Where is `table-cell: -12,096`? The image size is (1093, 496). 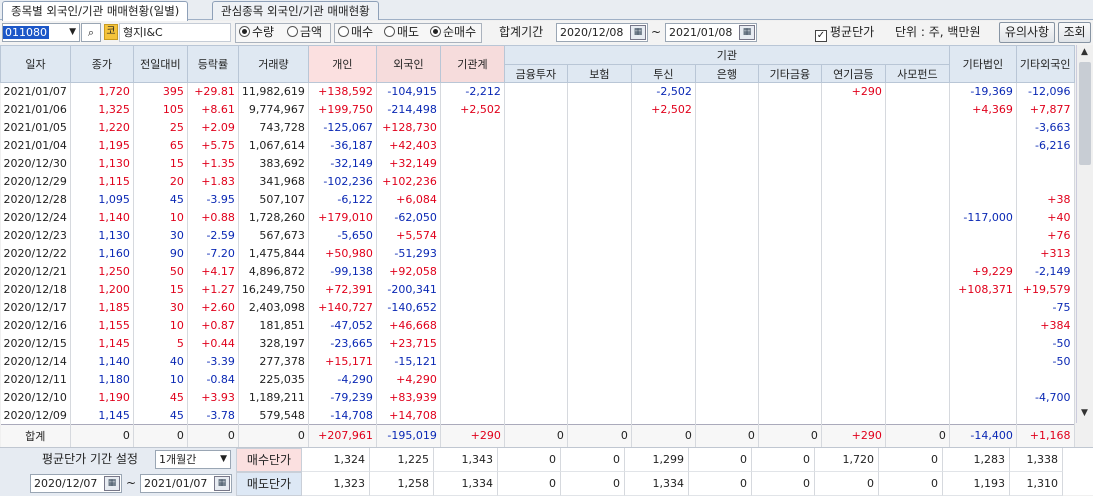 table-cell: -12,096 is located at coordinates (1045, 91).